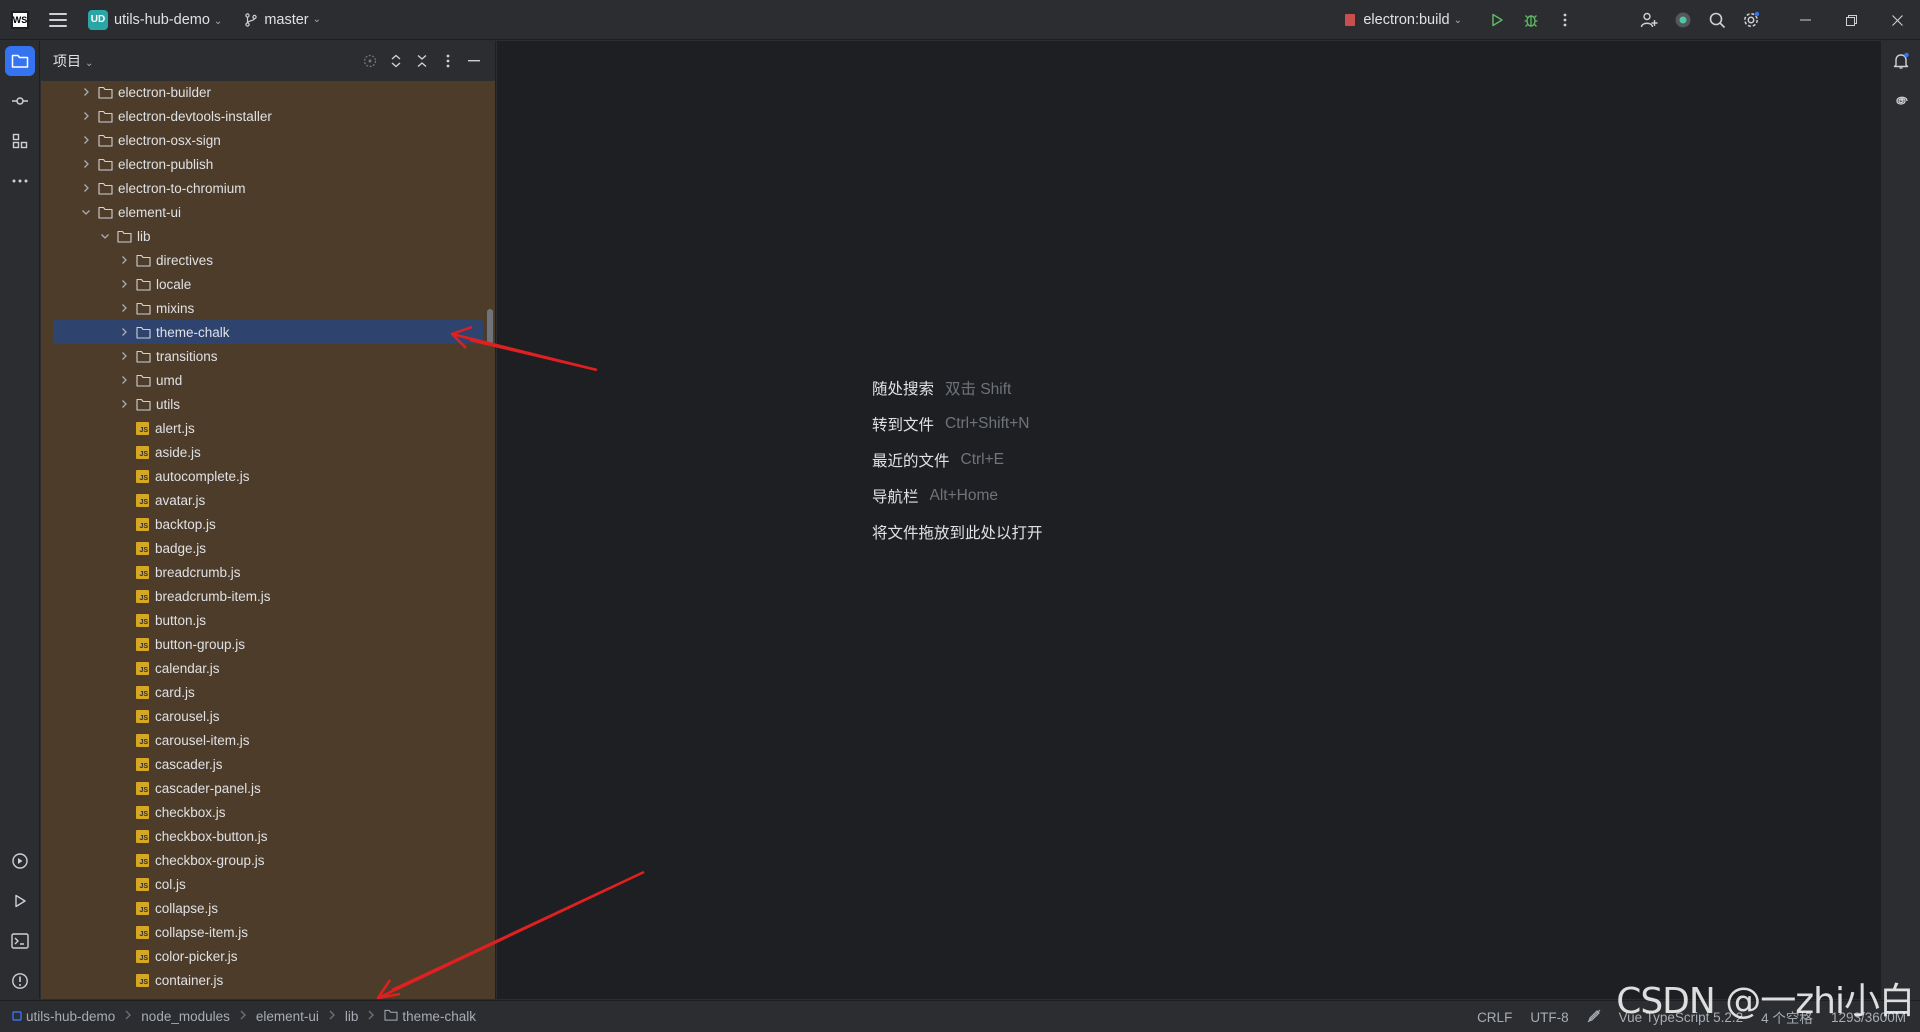 Image resolution: width=1920 pixels, height=1032 pixels. I want to click on terminal-tool-button, so click(20, 941).